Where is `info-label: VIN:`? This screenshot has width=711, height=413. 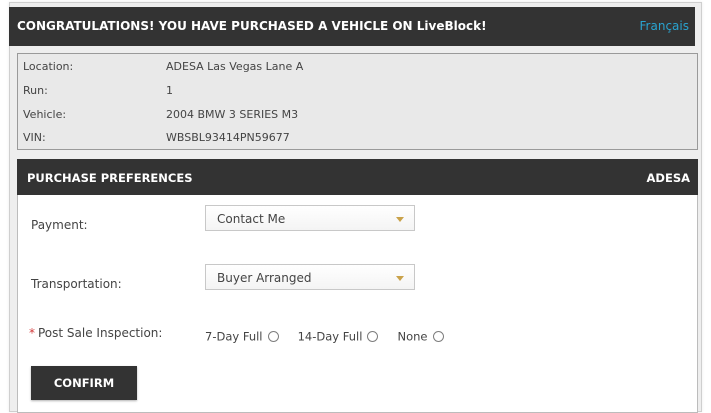 info-label: VIN: is located at coordinates (34, 137).